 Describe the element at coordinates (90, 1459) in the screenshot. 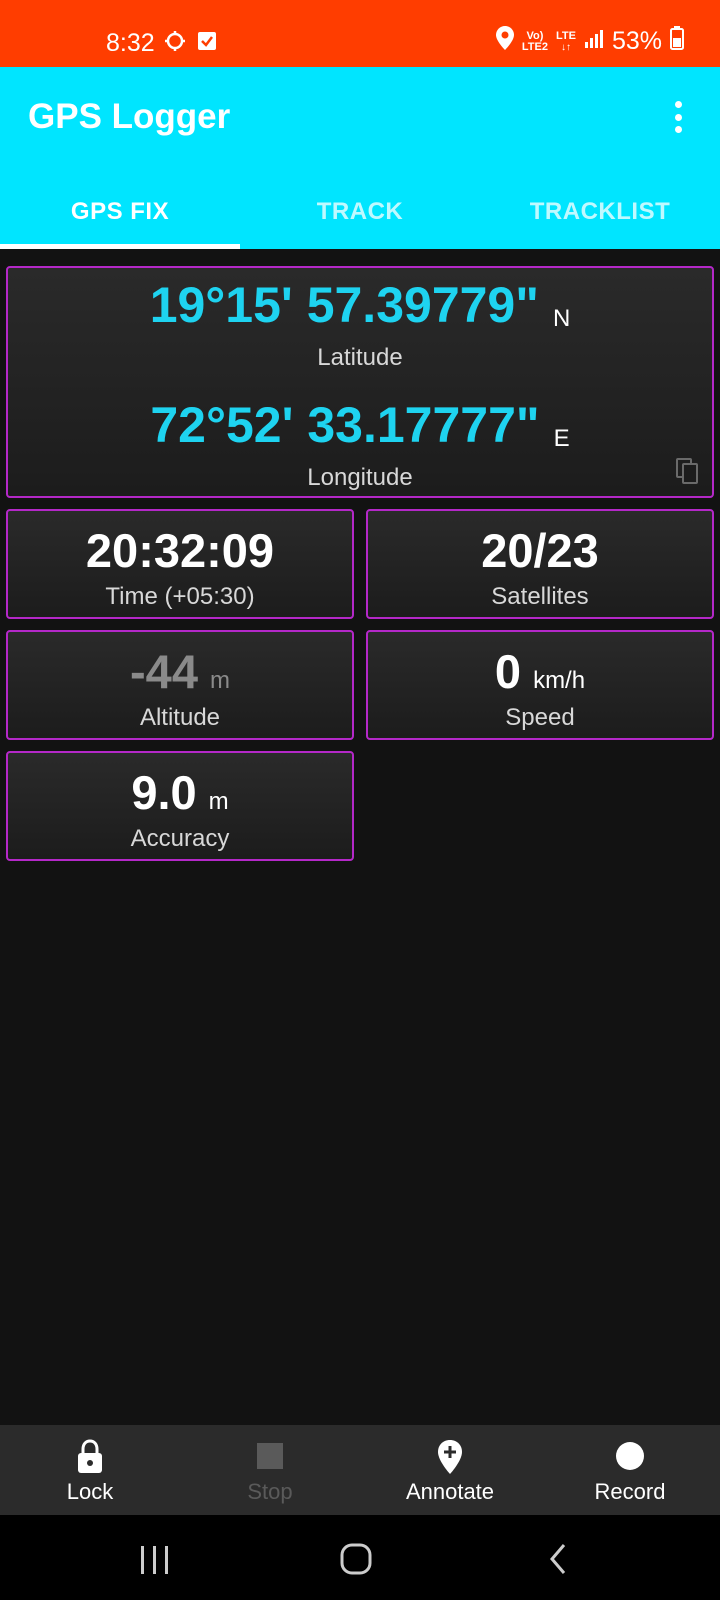

I see `lock-icon` at that location.